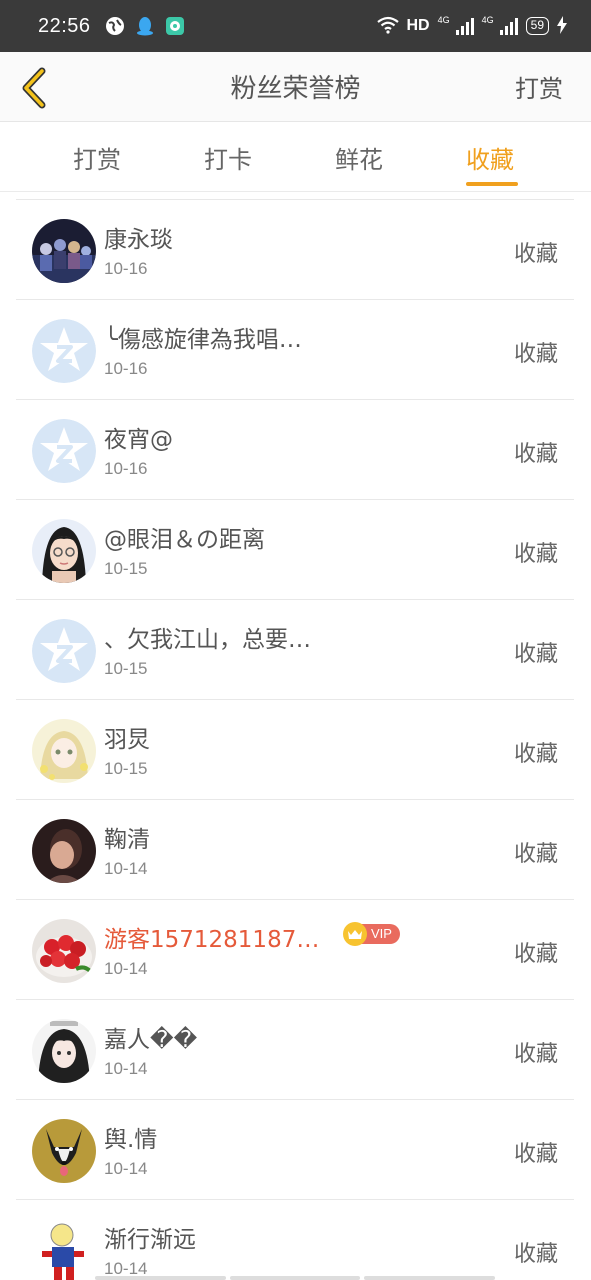 The width and height of the screenshot is (591, 1280). I want to click on list-item: 康永琰 10-16 收藏, so click(295, 250).